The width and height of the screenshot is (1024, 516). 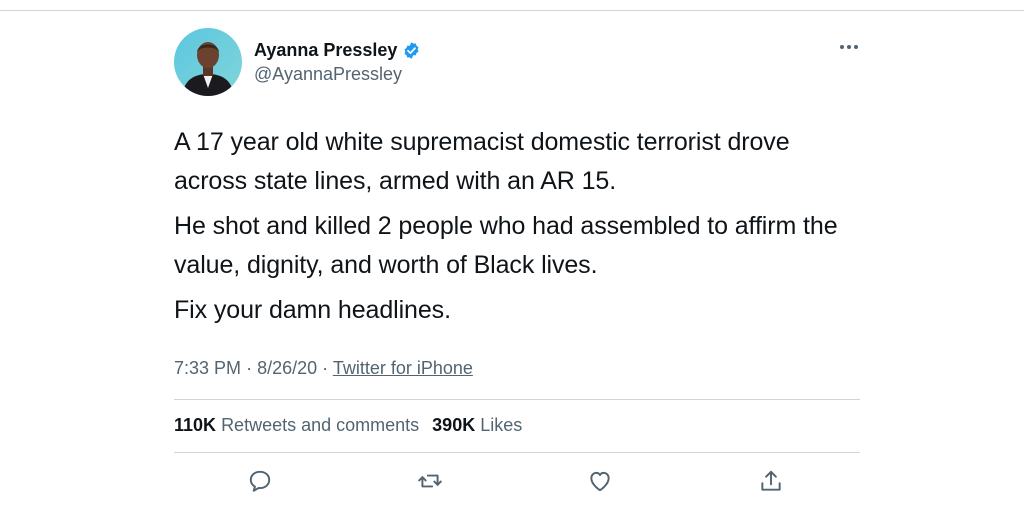 What do you see at coordinates (195, 425) in the screenshot?
I see `retweets-count: 110K` at bounding box center [195, 425].